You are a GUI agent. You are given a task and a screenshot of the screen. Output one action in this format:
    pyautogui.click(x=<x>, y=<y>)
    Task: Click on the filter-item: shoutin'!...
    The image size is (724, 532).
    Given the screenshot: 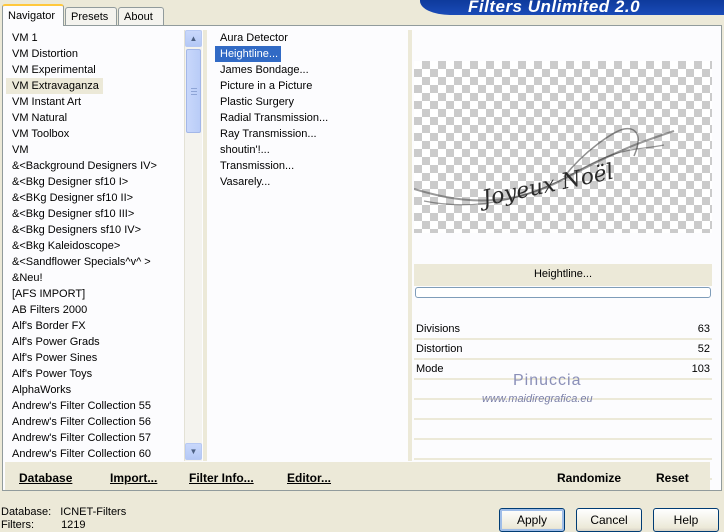 What is the action you would take?
    pyautogui.click(x=310, y=150)
    